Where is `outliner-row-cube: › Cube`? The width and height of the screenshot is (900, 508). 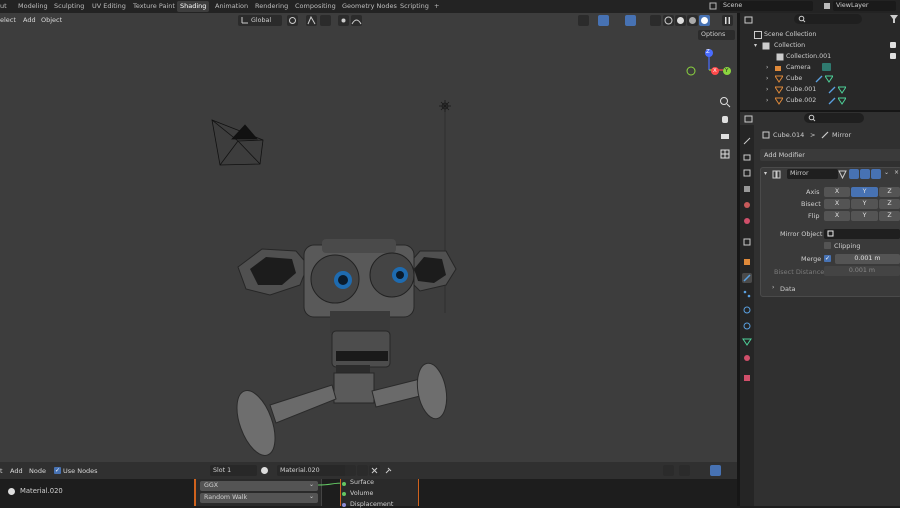 outliner-row-cube: › Cube is located at coordinates (820, 78).